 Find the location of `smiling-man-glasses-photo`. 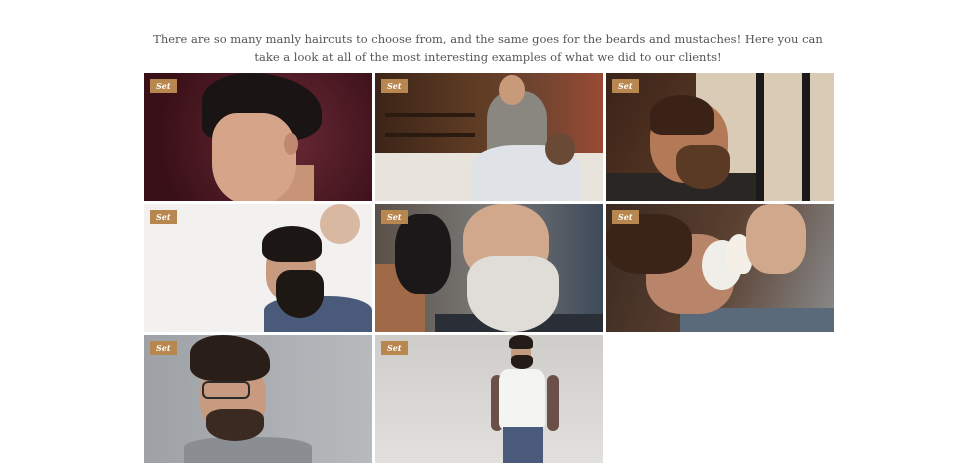

smiling-man-glasses-photo is located at coordinates (258, 399).